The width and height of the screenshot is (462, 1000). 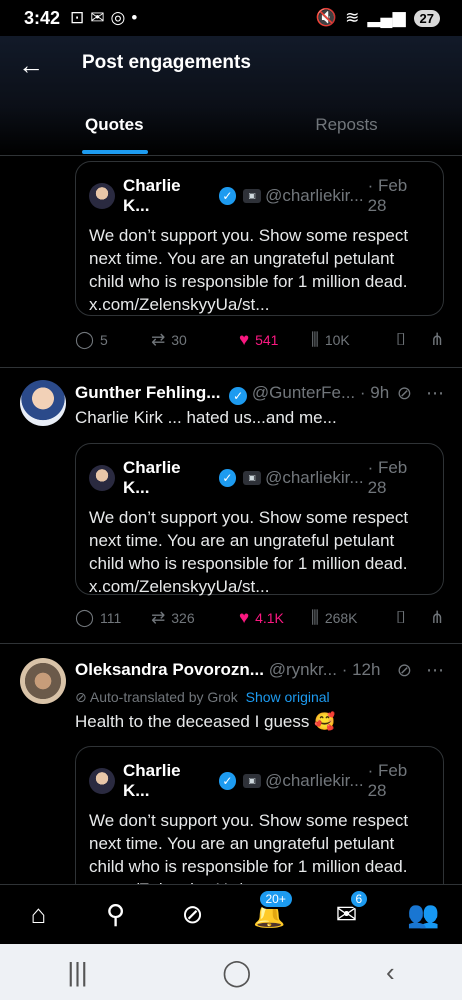 What do you see at coordinates (231, 18) in the screenshot?
I see `status-bar: 3:42 ⊡ ✉ ◎ • 🔇 ≋ ▂▄▆ 27` at bounding box center [231, 18].